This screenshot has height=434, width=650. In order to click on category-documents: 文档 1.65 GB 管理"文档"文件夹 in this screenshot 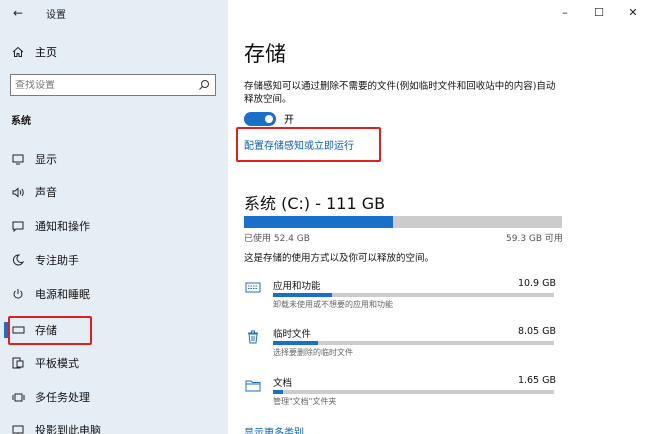, I will do `click(400, 392)`.